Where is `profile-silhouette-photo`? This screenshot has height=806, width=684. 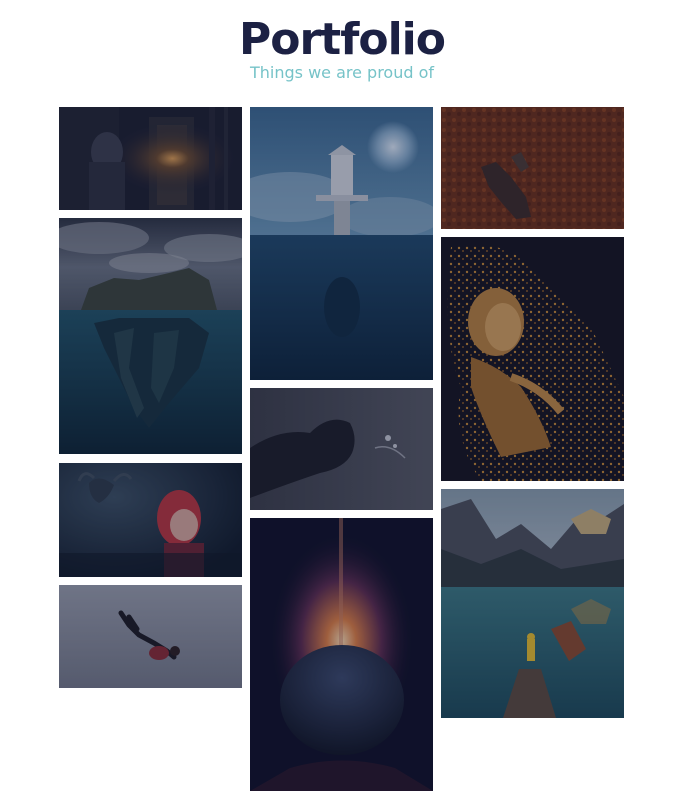
profile-silhouette-photo is located at coordinates (341, 449).